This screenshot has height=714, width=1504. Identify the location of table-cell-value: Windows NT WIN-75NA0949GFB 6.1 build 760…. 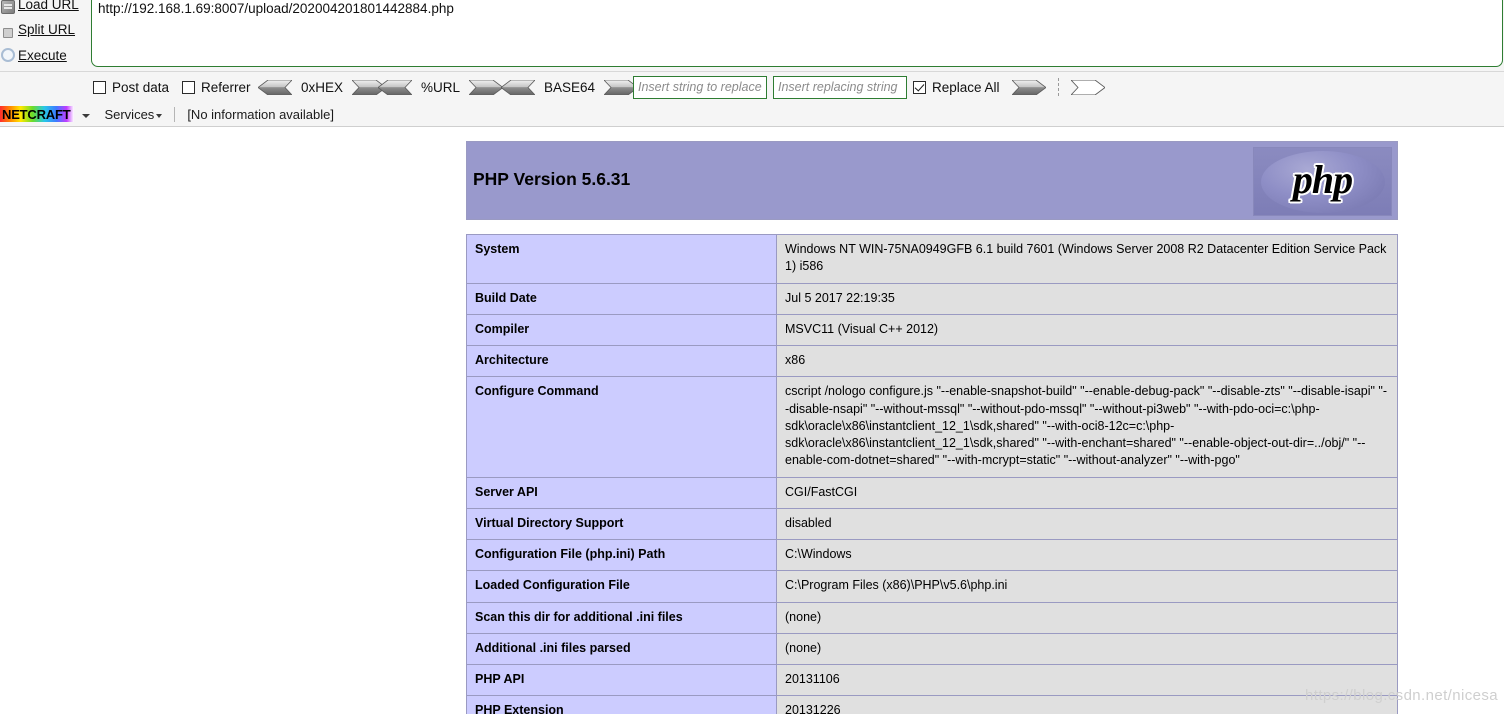
(1087, 259).